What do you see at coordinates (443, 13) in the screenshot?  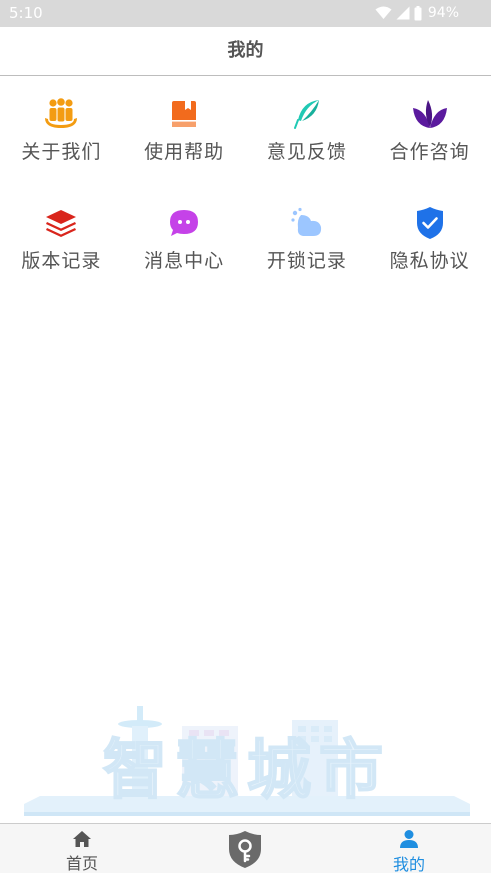 I see `battery-percent: 94%` at bounding box center [443, 13].